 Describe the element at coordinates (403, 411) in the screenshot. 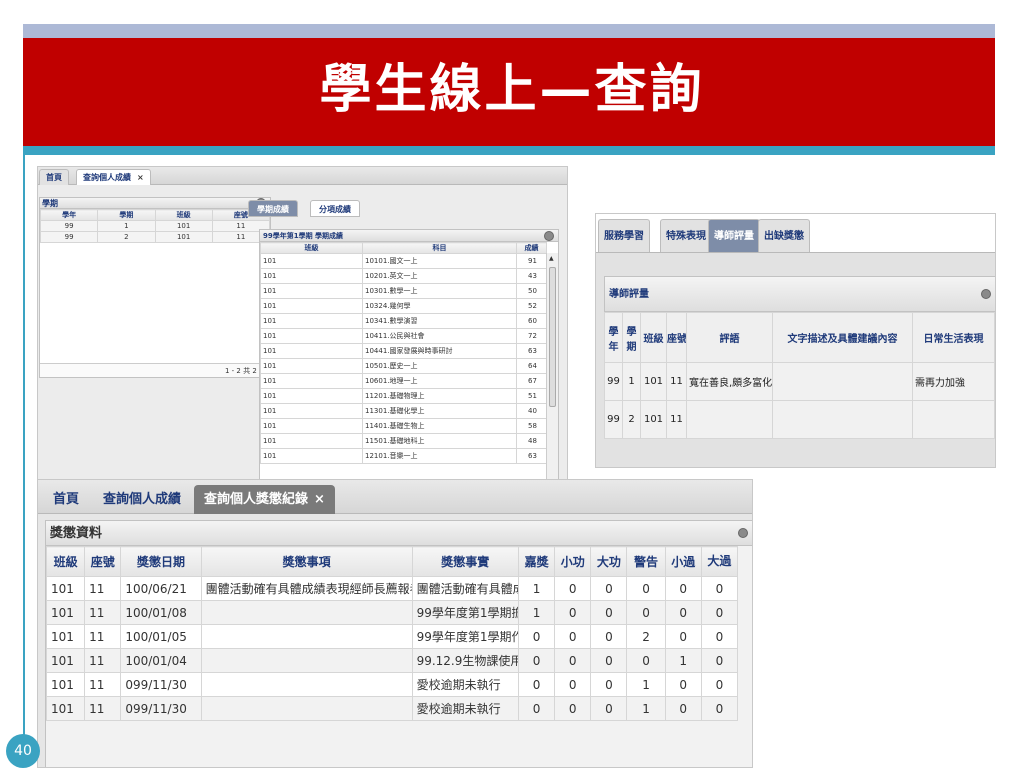

I see `table-row: 101 11301.基礎化學上 40` at that location.